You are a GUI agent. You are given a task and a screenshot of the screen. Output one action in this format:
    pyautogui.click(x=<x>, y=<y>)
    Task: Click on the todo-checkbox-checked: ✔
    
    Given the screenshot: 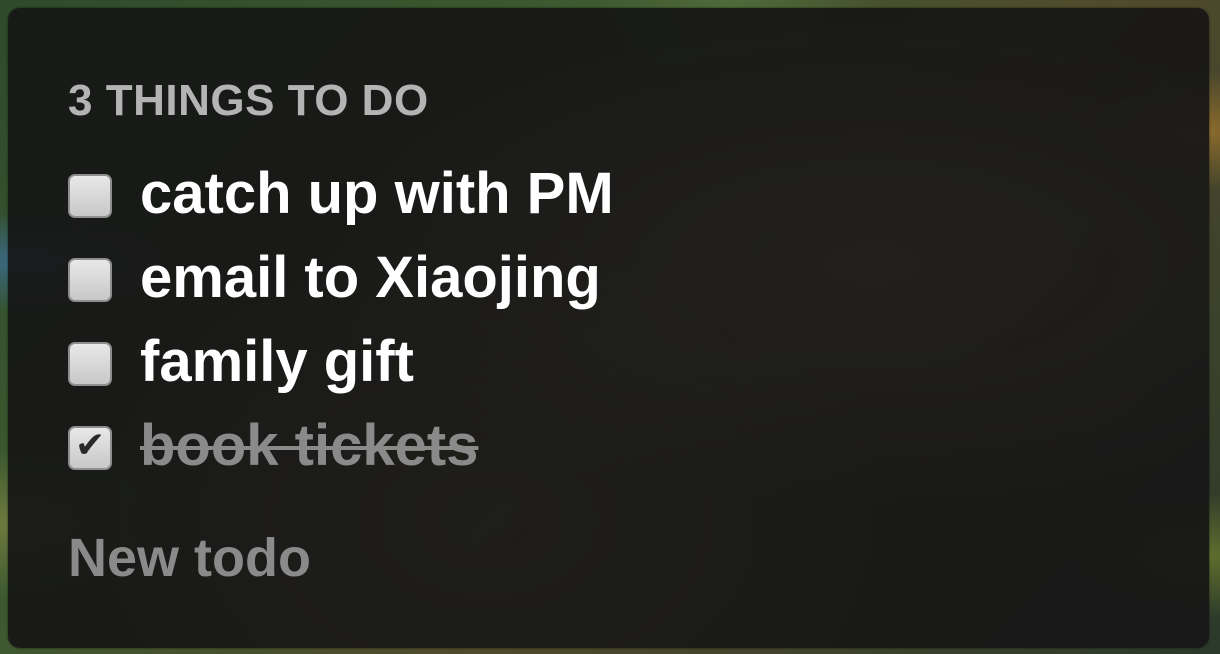 What is the action you would take?
    pyautogui.click(x=90, y=447)
    